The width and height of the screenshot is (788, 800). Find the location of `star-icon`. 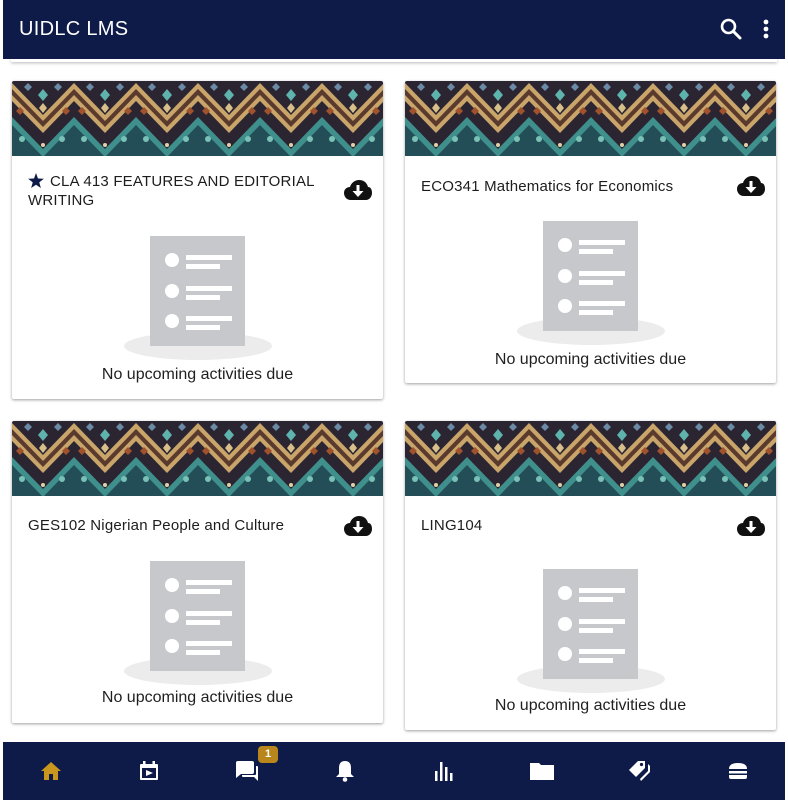

star-icon is located at coordinates (36, 180).